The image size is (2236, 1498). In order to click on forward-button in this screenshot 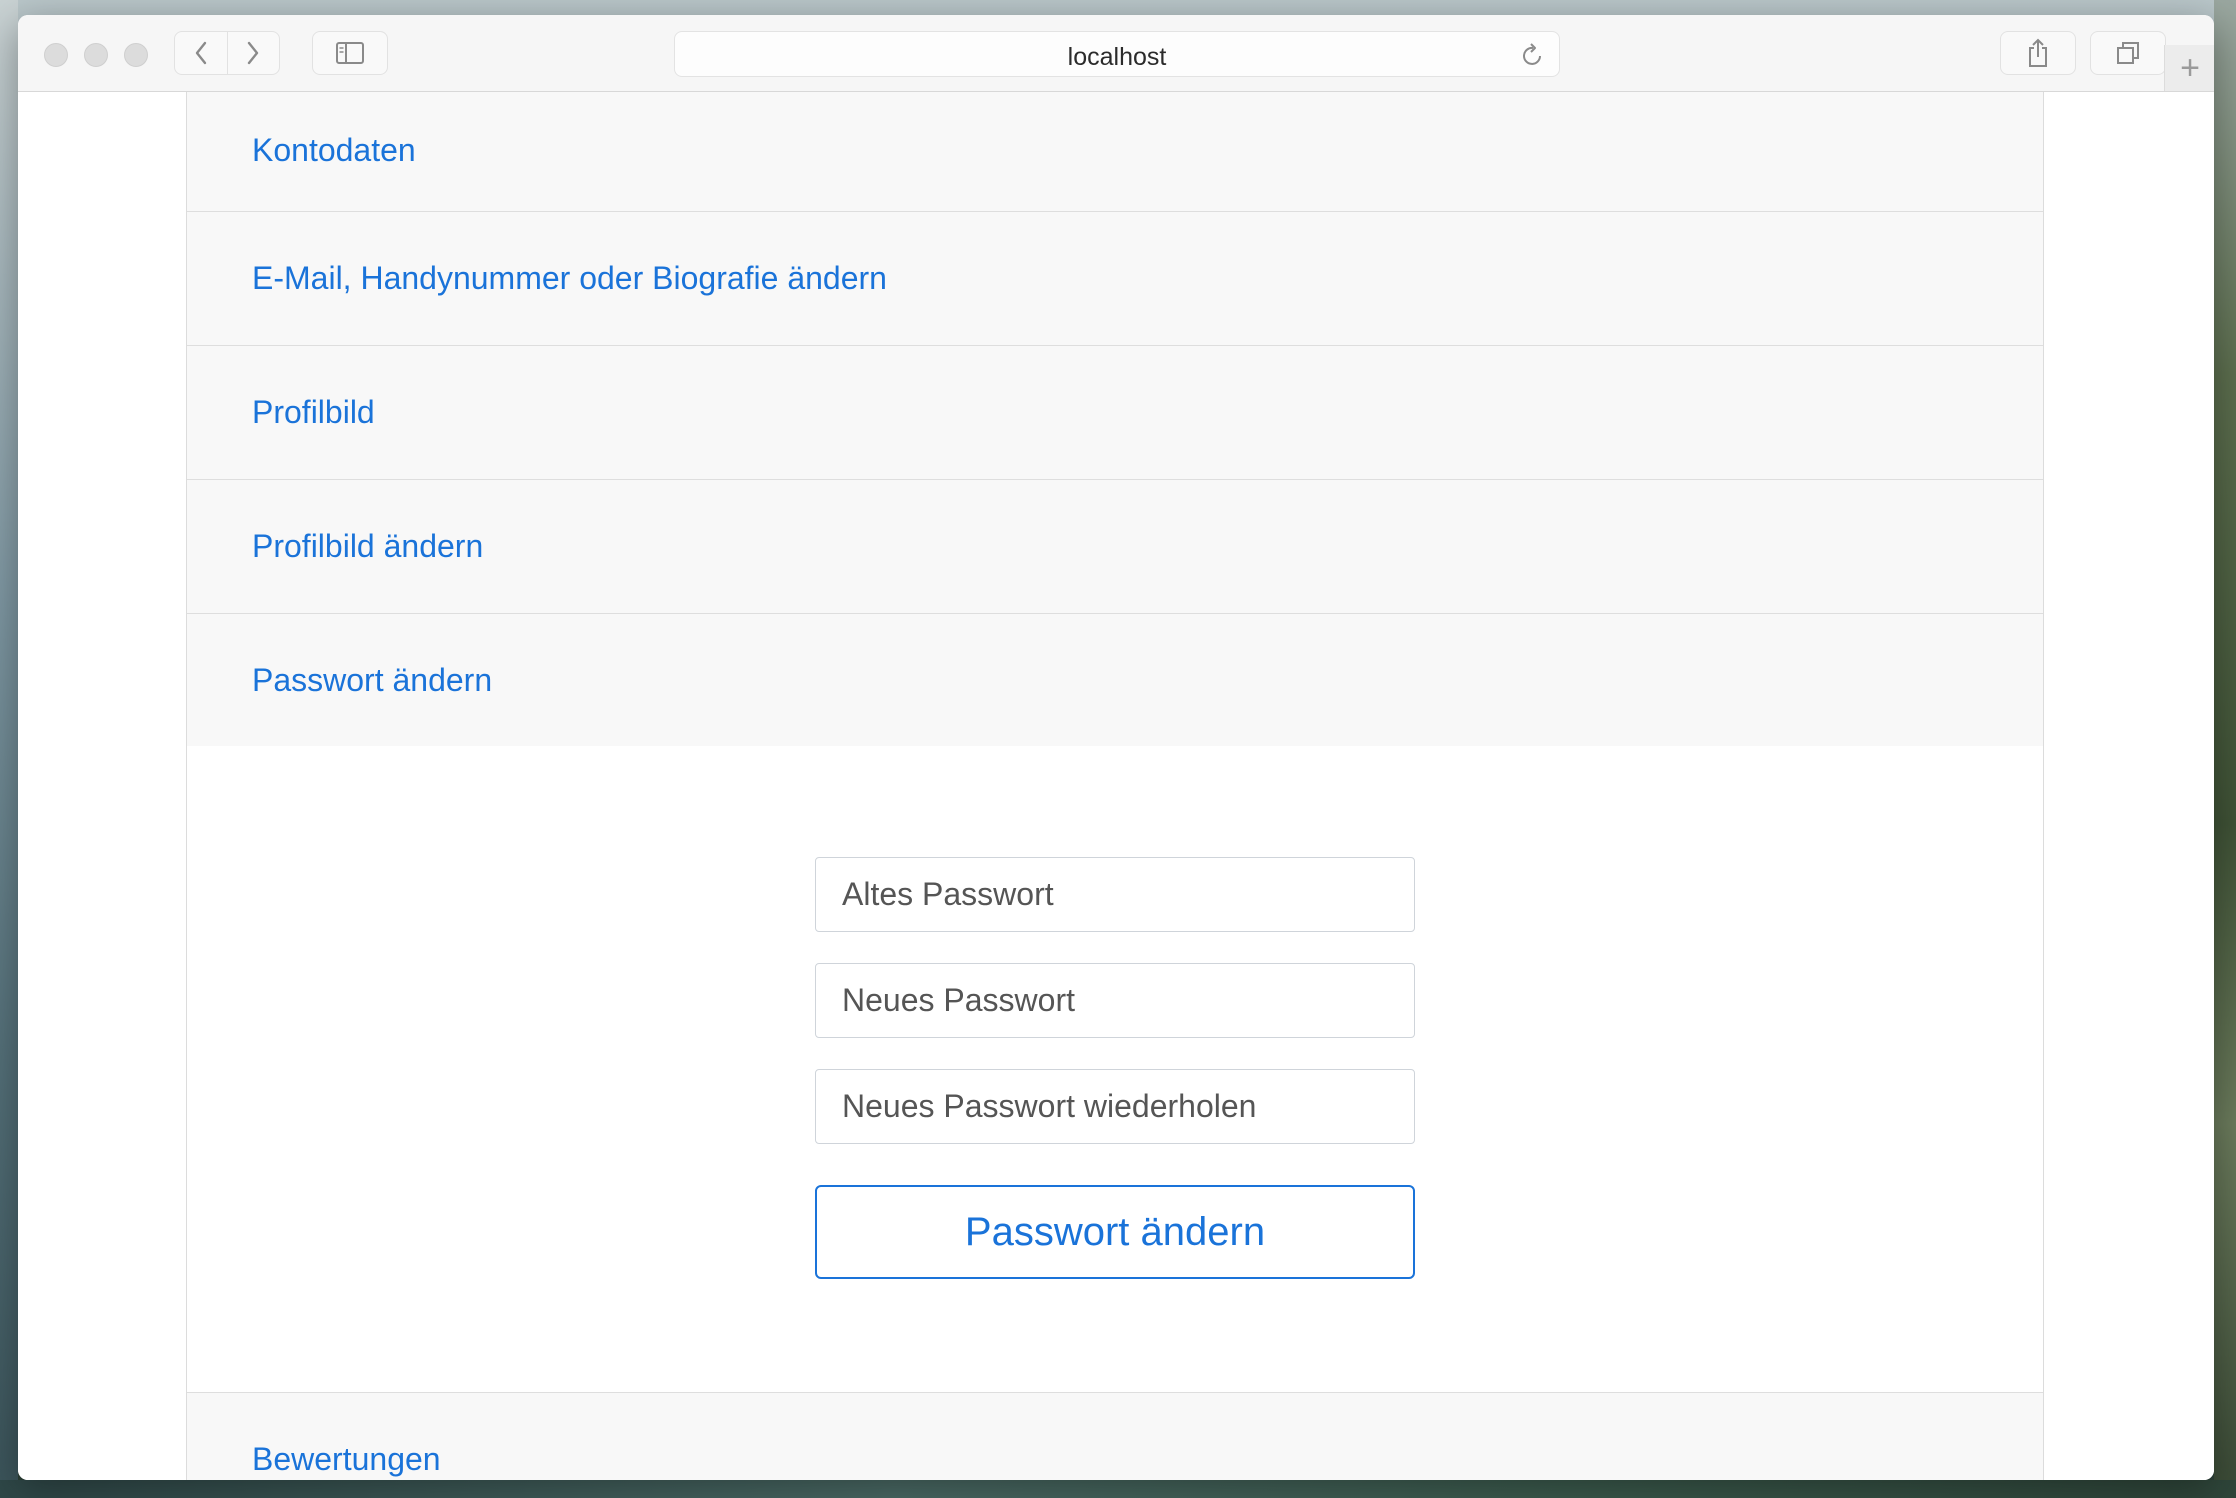, I will do `click(253, 53)`.